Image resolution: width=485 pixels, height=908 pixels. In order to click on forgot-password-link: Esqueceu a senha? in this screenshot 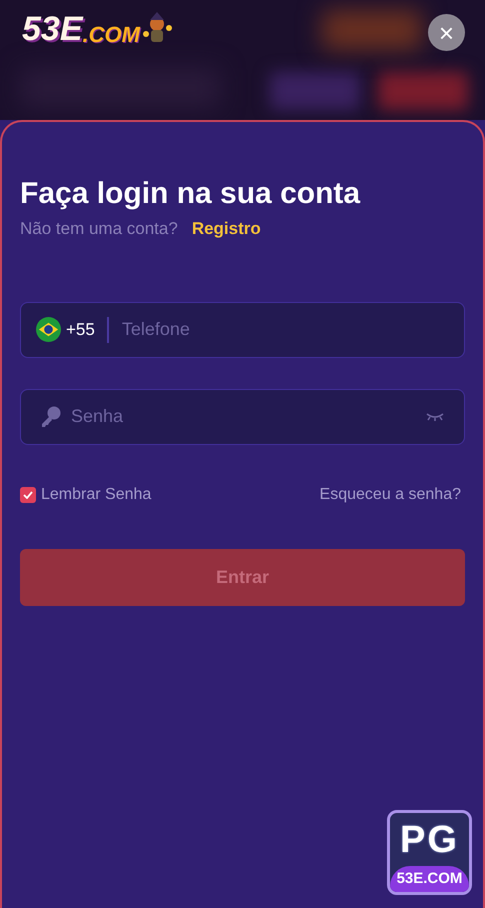, I will do `click(390, 494)`.